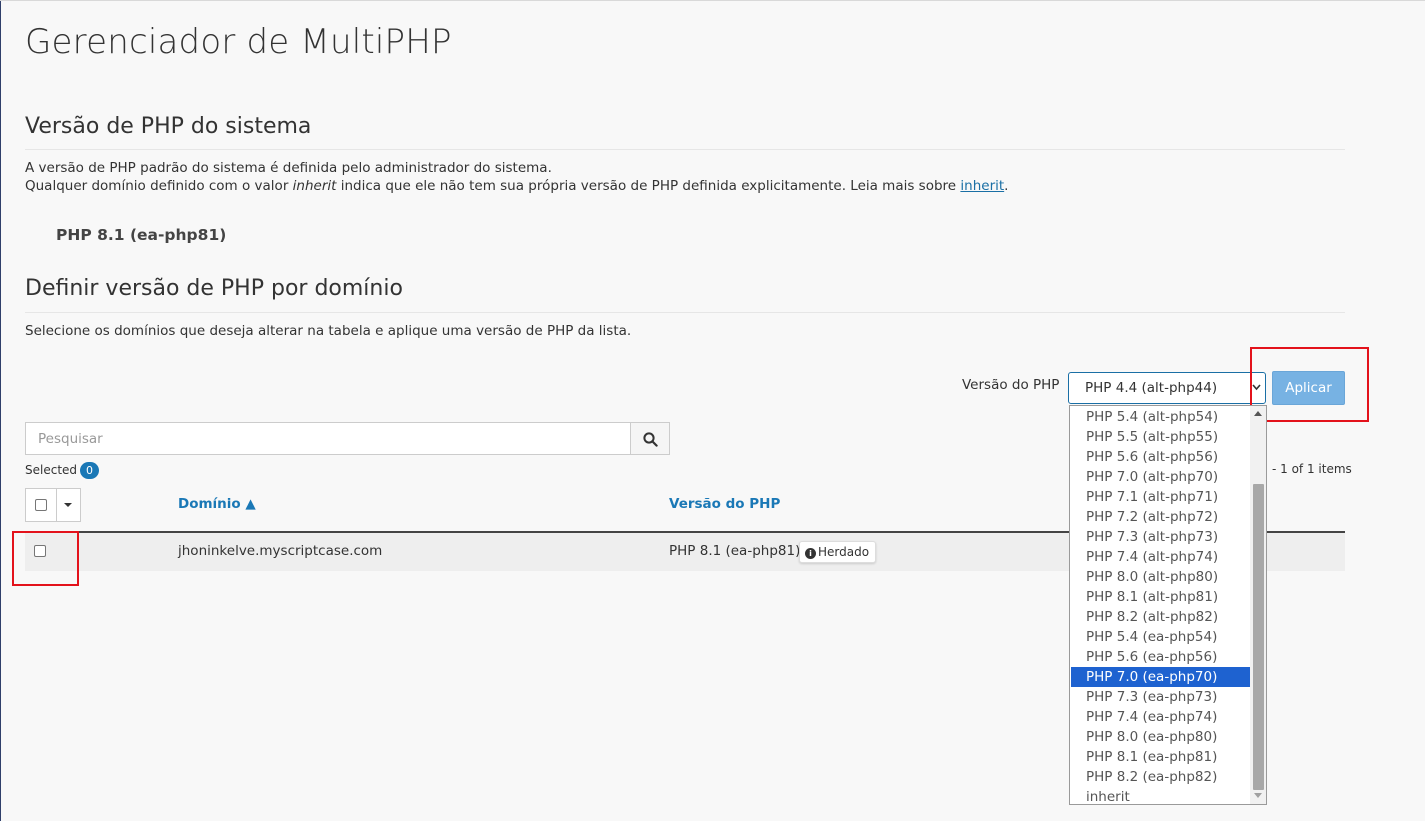 This screenshot has height=821, width=1425. Describe the element at coordinates (844, 552) in the screenshot. I see `inherited-badge-label: Herdado` at that location.